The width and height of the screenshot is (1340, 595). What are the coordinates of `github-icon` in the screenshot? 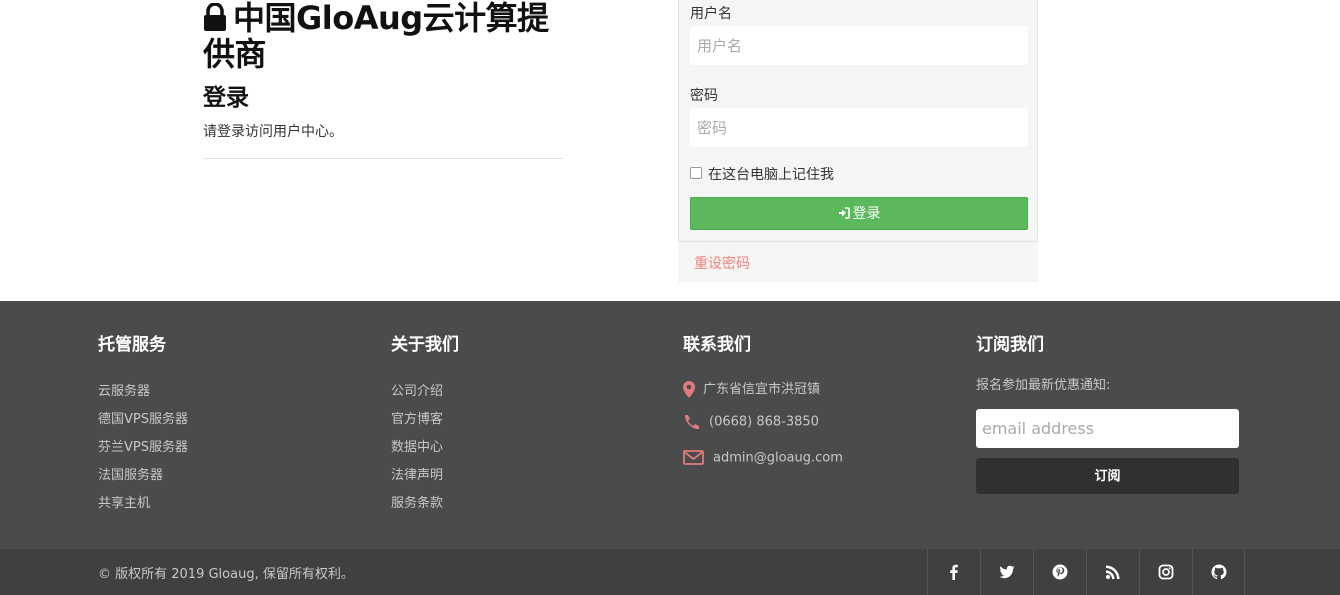 It's located at (1218, 572).